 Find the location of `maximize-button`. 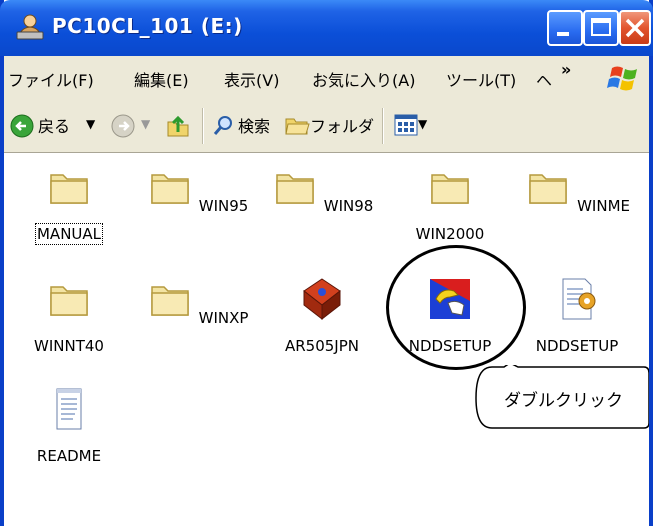

maximize-button is located at coordinates (601, 28).